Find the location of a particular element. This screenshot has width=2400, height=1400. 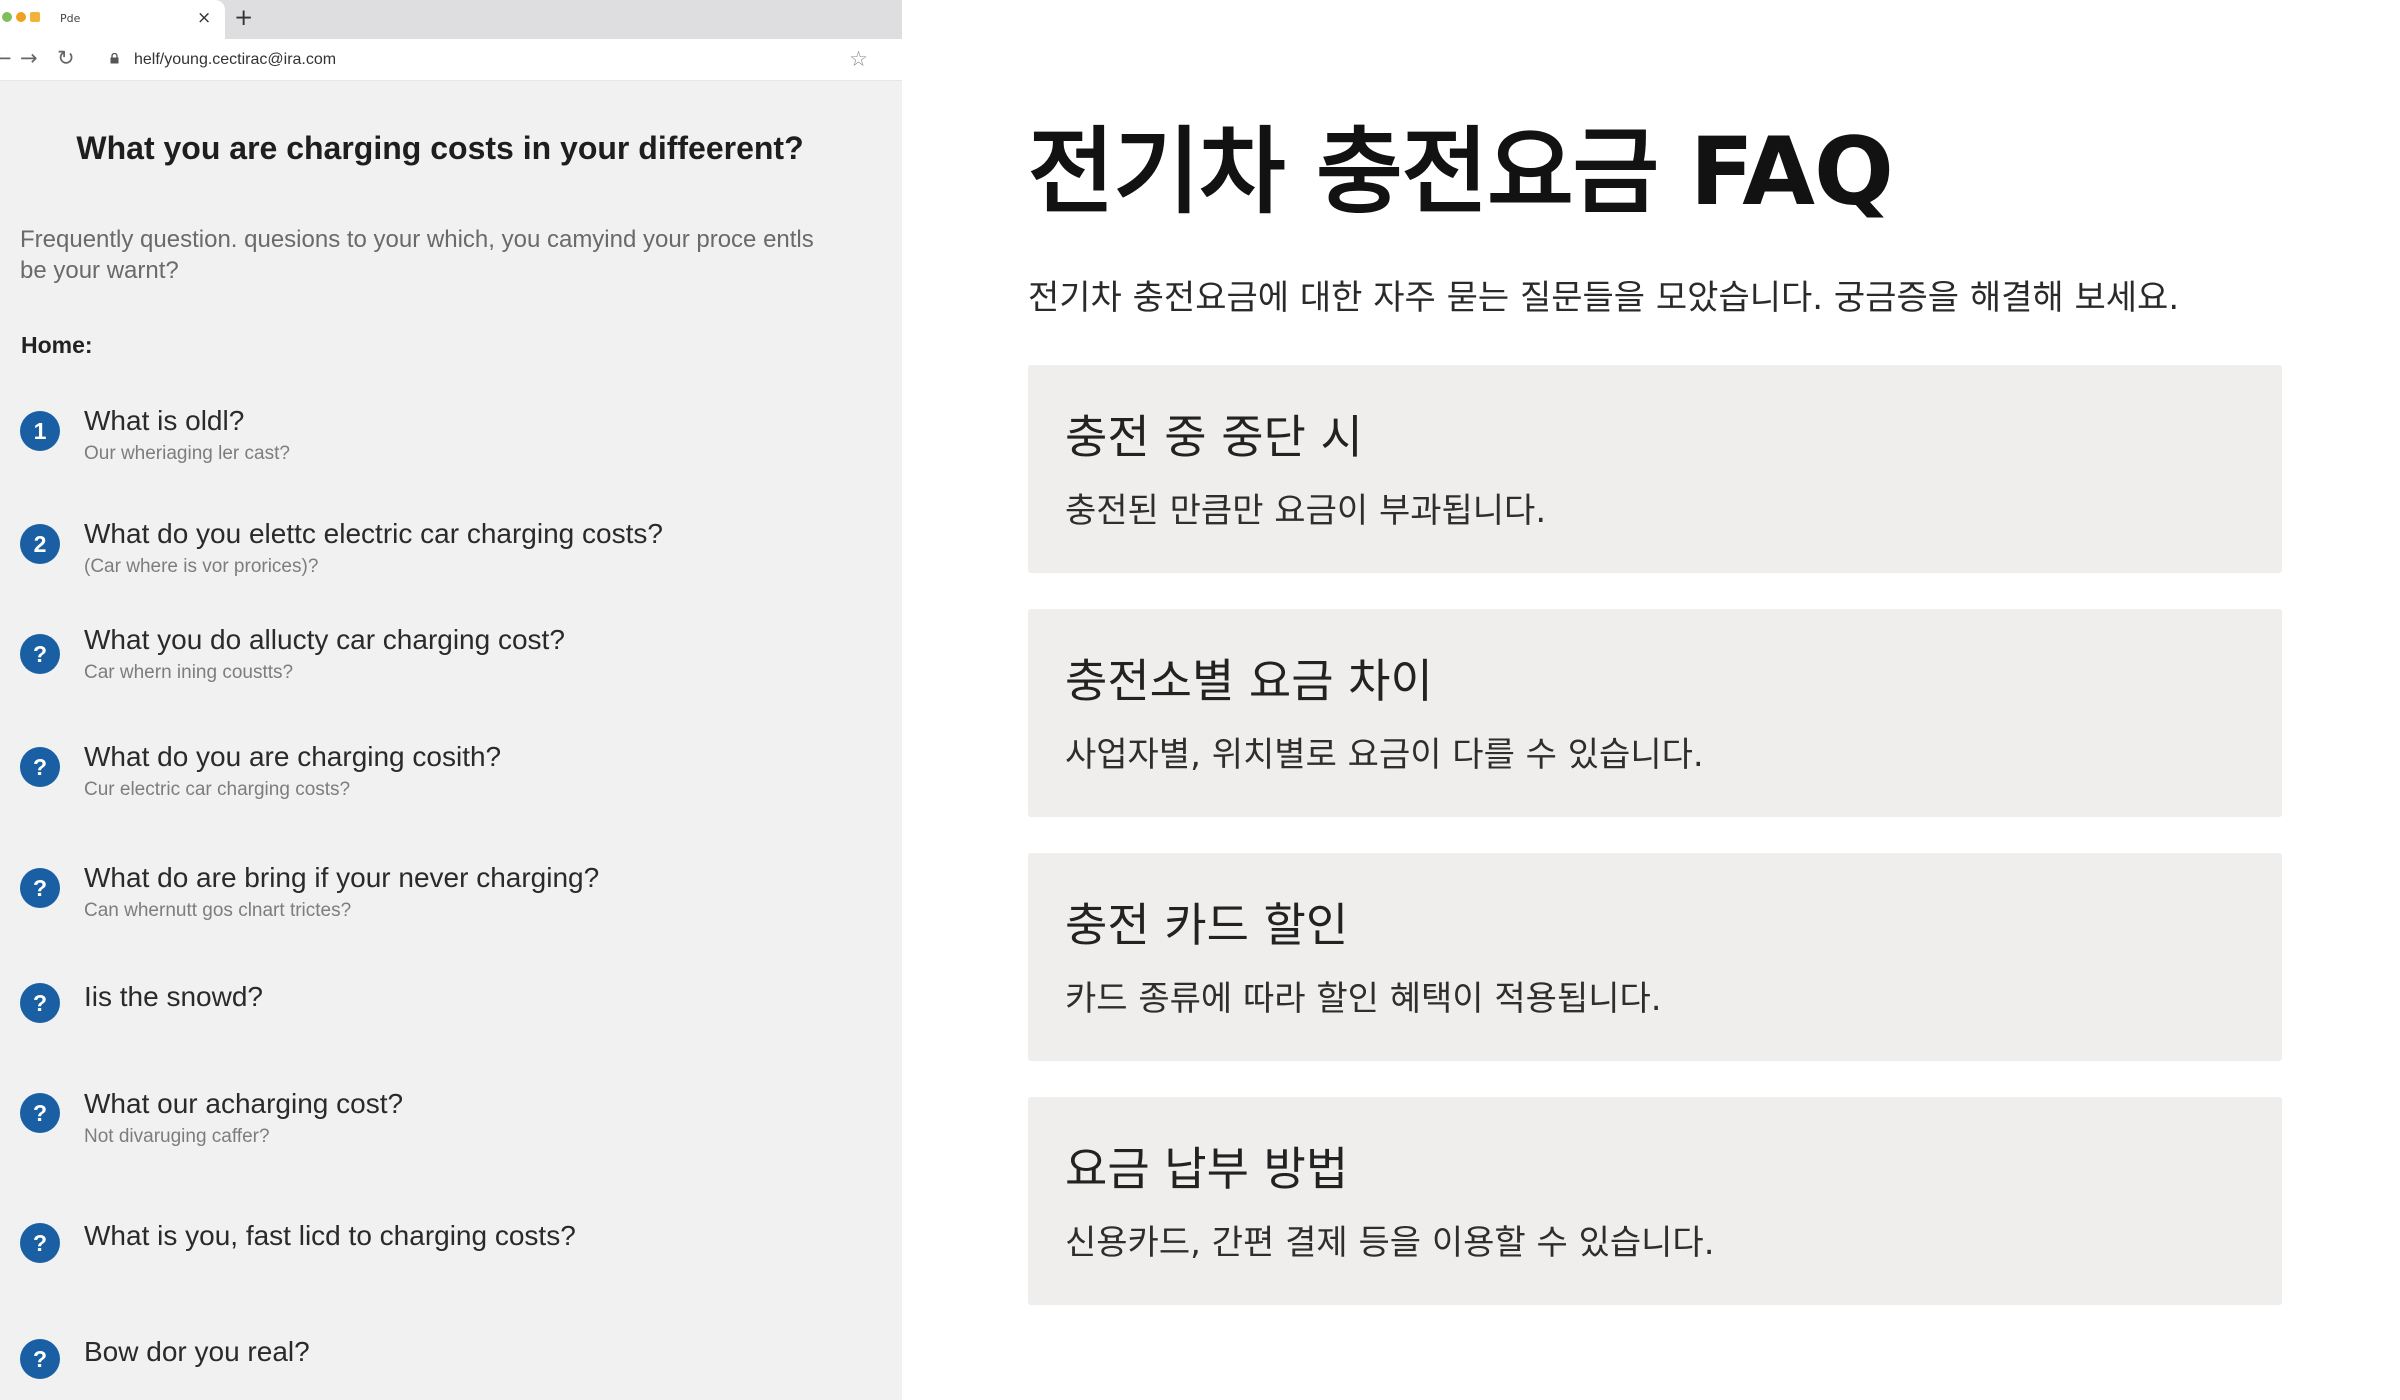

faq-card: 요금 납부 방법 신용카드, 간편 결제 등을 이용할 수 있습니다. is located at coordinates (1655, 1201).